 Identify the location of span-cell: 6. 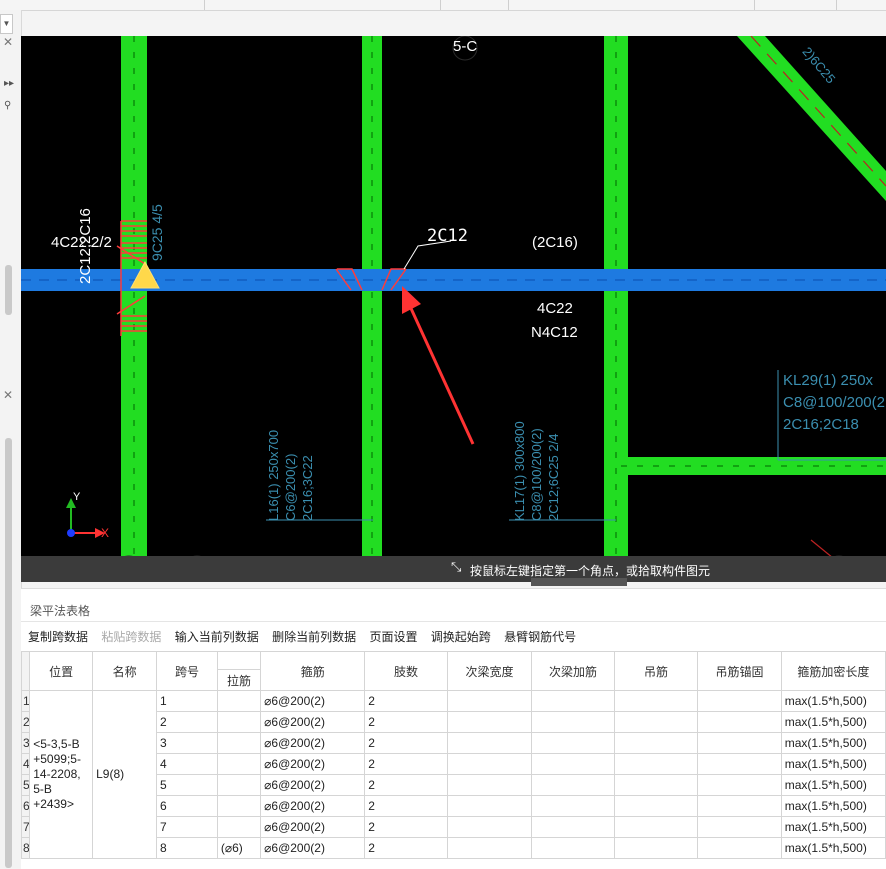
(187, 806).